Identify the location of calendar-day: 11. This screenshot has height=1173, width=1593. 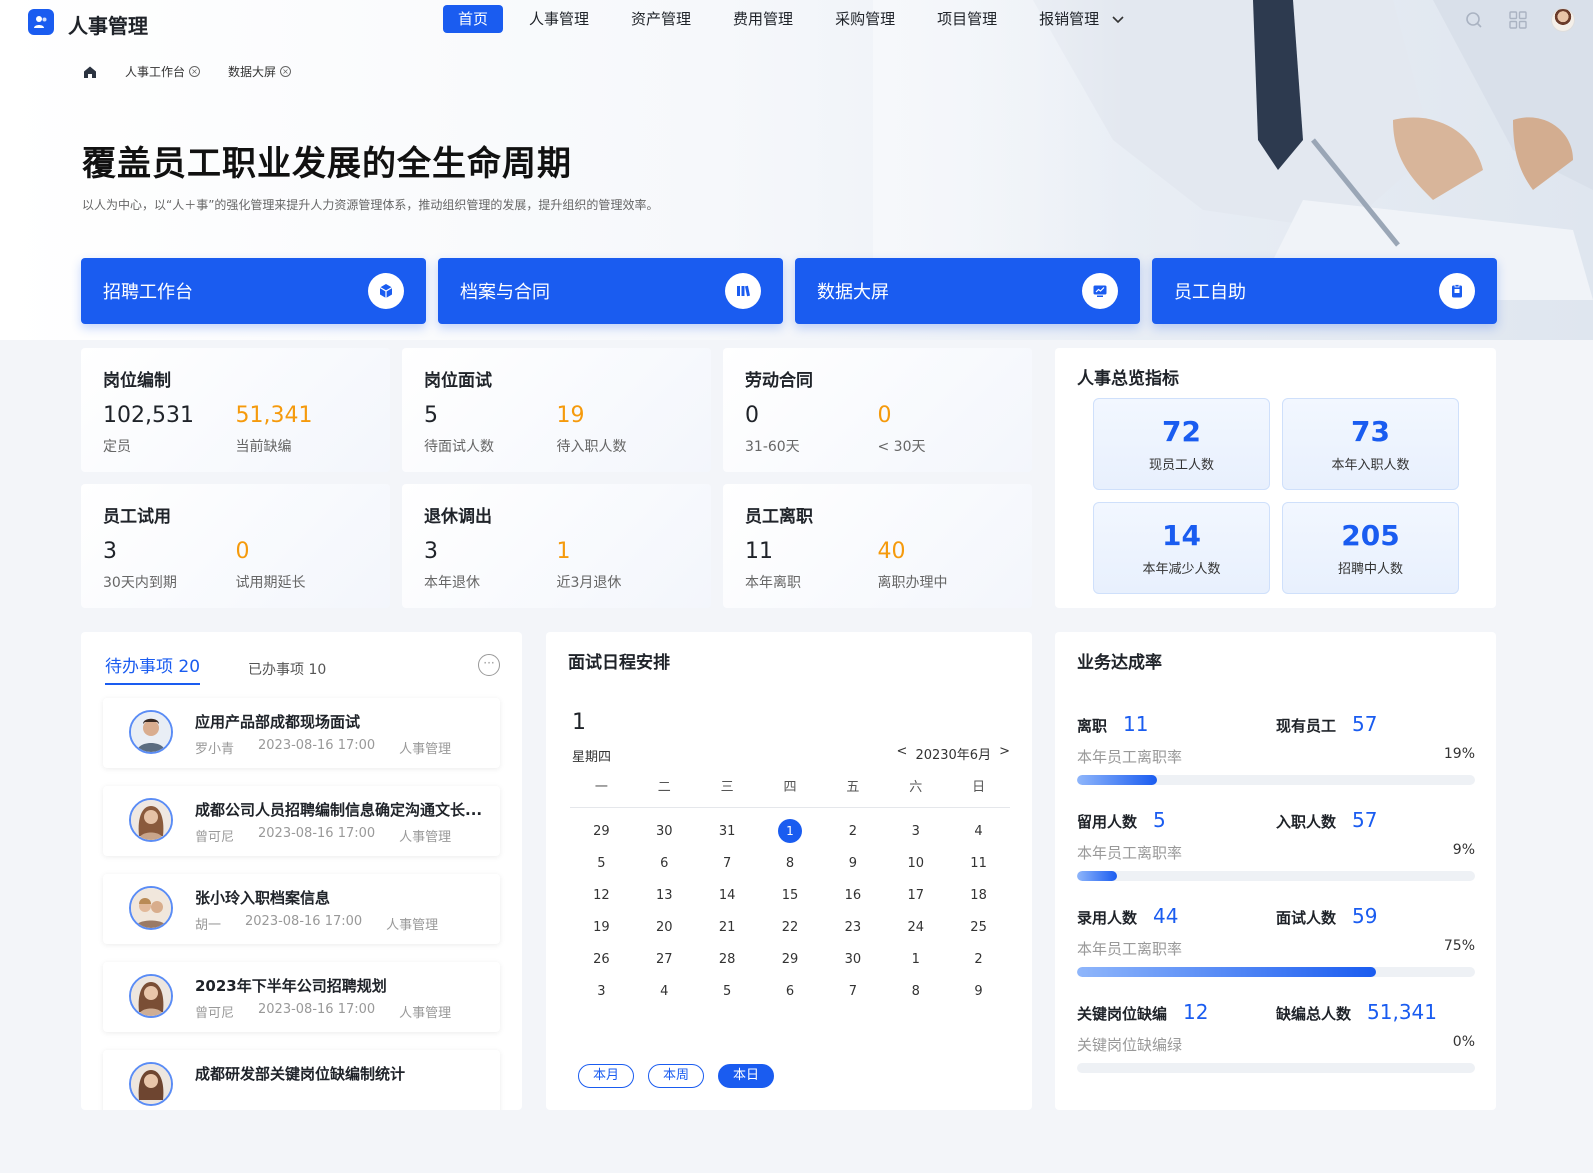
(978, 864).